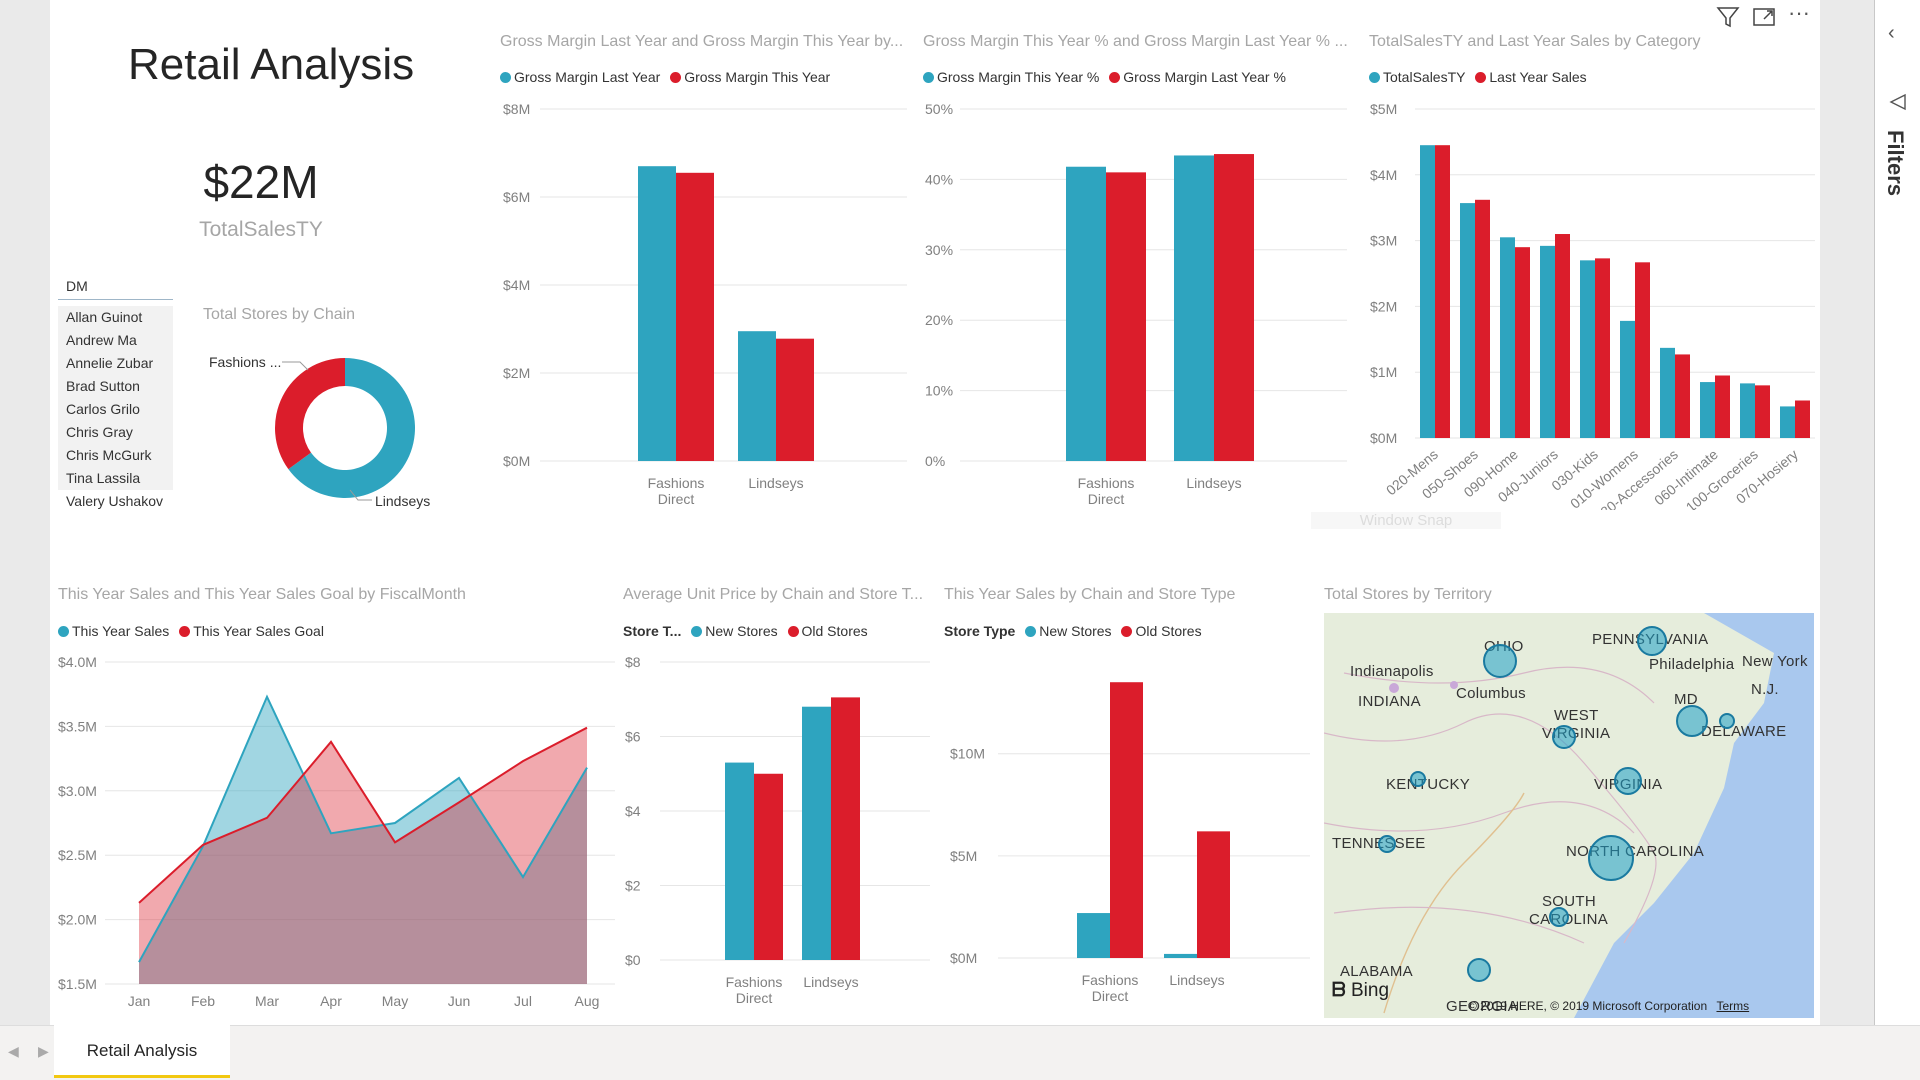 This screenshot has height=1080, width=1920. Describe the element at coordinates (1376, 971) in the screenshot. I see `map-label: ALABAMA` at that location.